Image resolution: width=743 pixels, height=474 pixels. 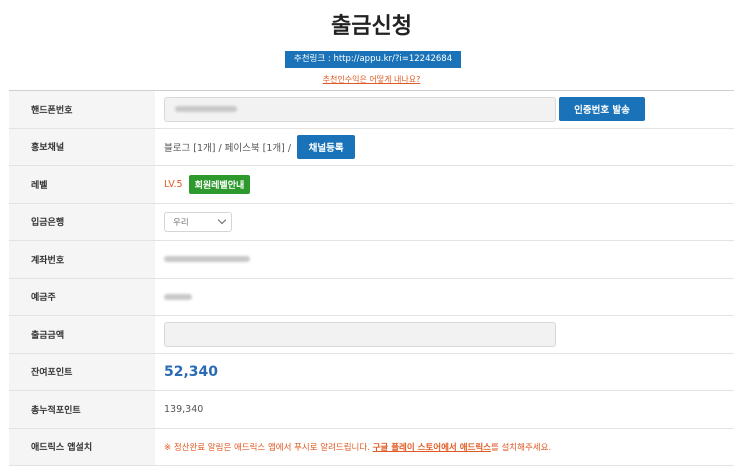 What do you see at coordinates (432, 448) in the screenshot?
I see `play-store-link: 구글 플레이 스토어에서 애드릭스` at bounding box center [432, 448].